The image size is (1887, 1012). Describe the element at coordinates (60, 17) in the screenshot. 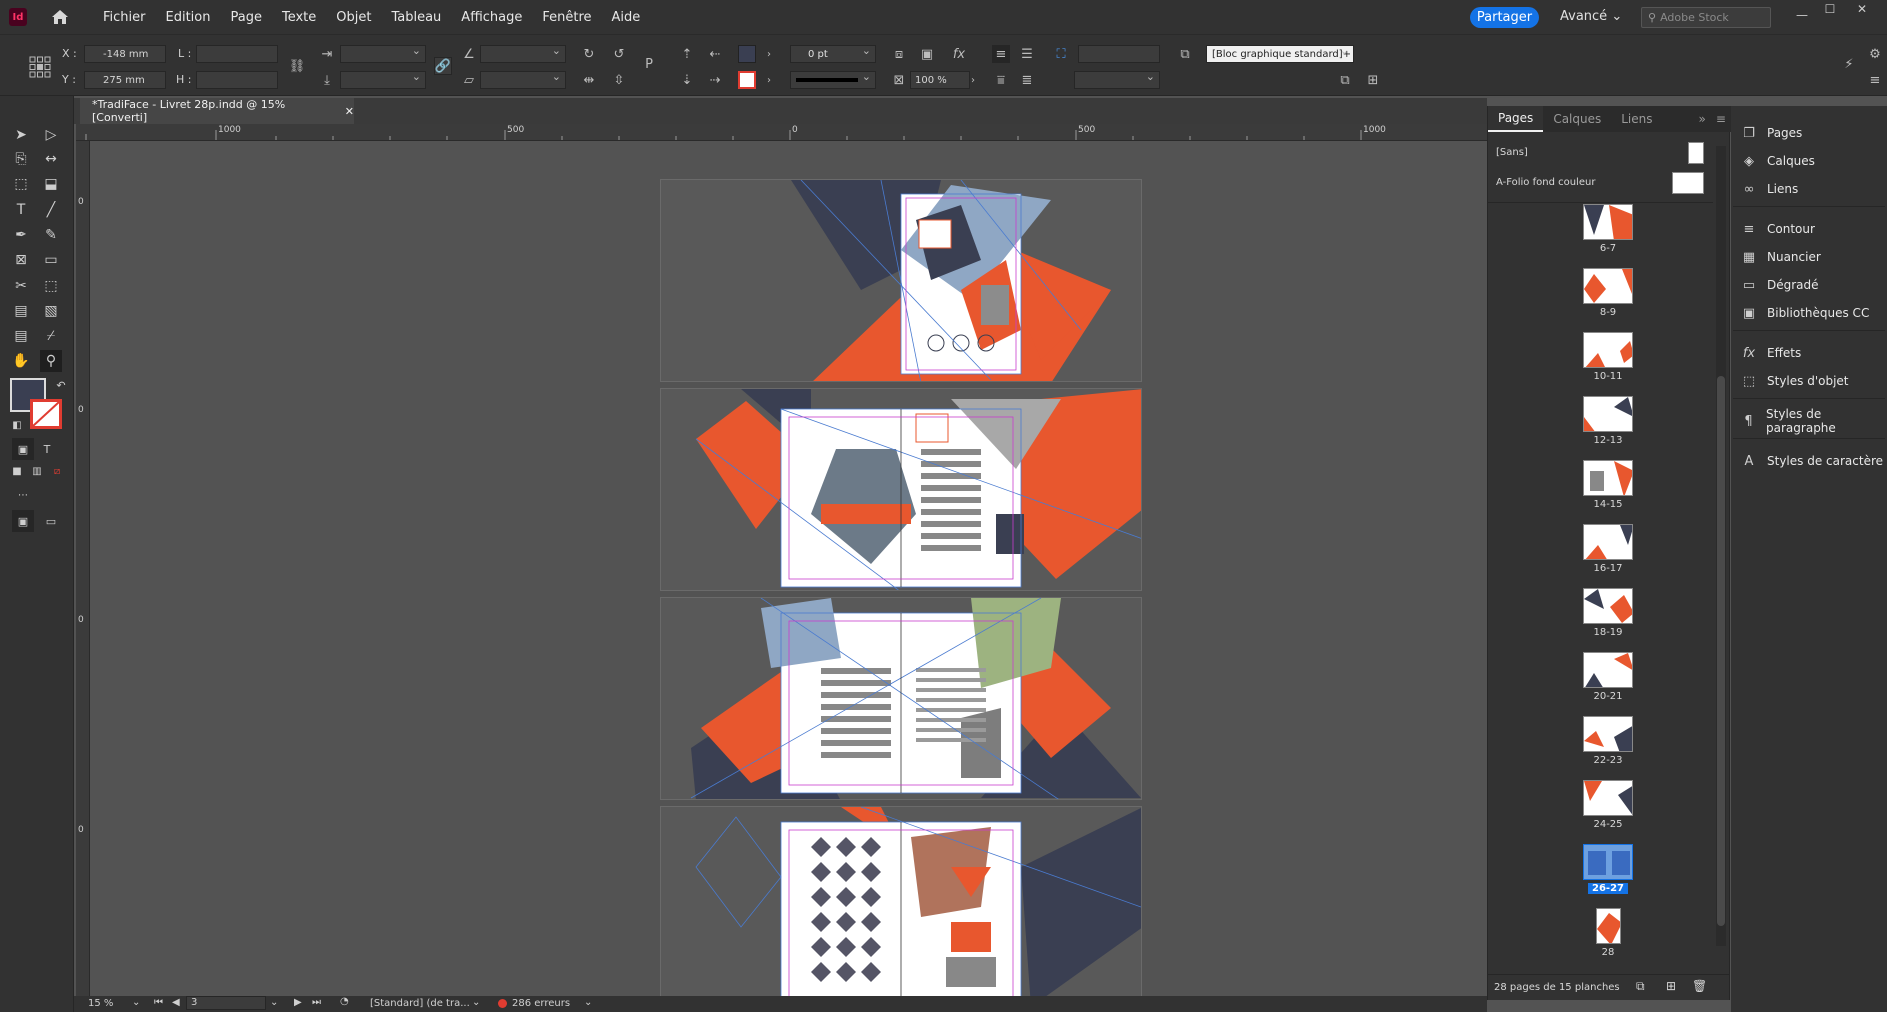

I see `home-icon` at that location.